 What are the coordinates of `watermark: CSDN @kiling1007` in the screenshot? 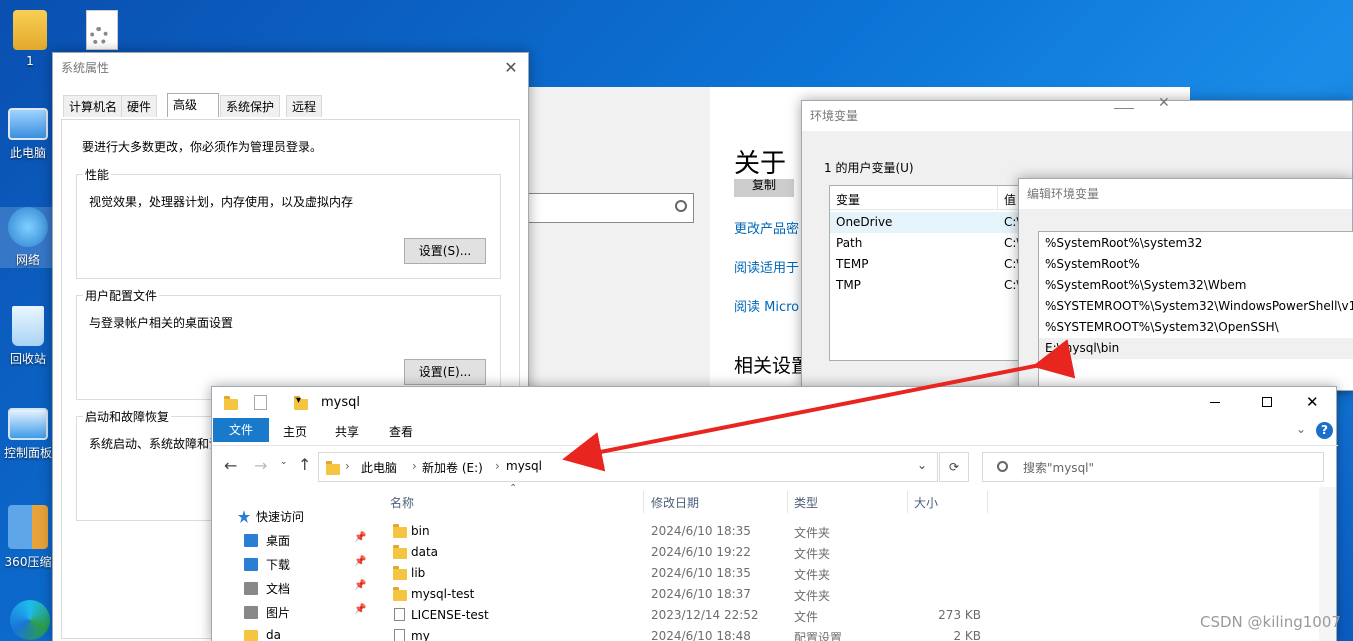 It's located at (1270, 622).